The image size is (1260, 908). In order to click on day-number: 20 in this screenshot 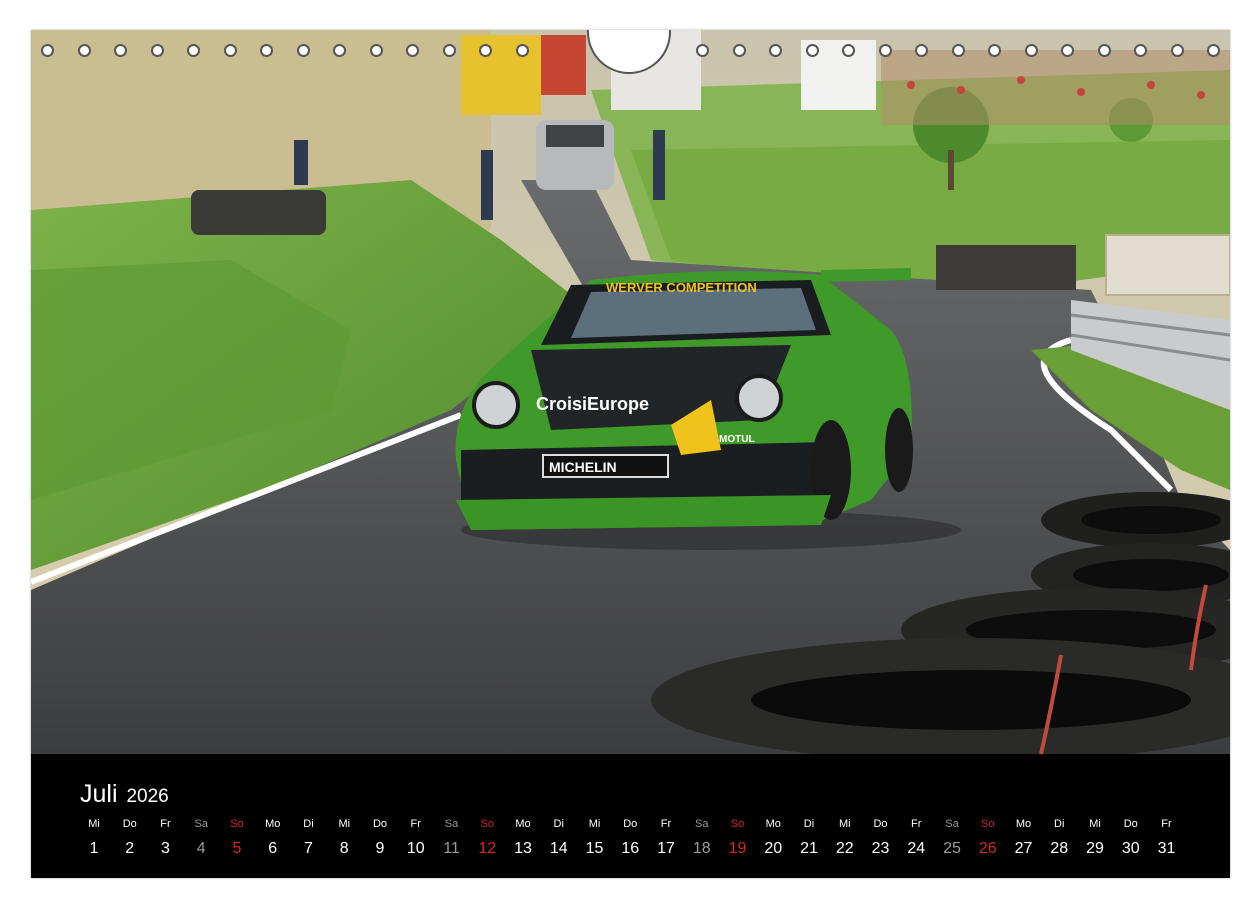, I will do `click(773, 848)`.